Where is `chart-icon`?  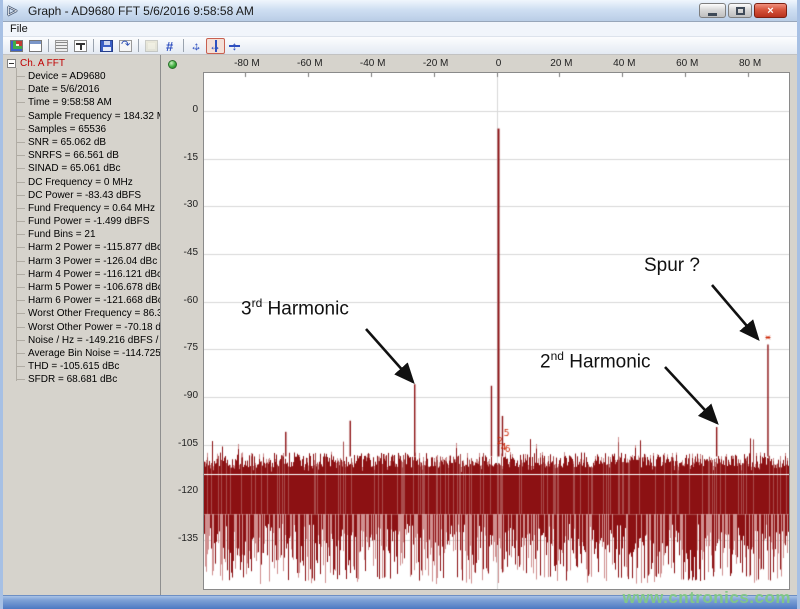
chart-icon is located at coordinates (16, 45).